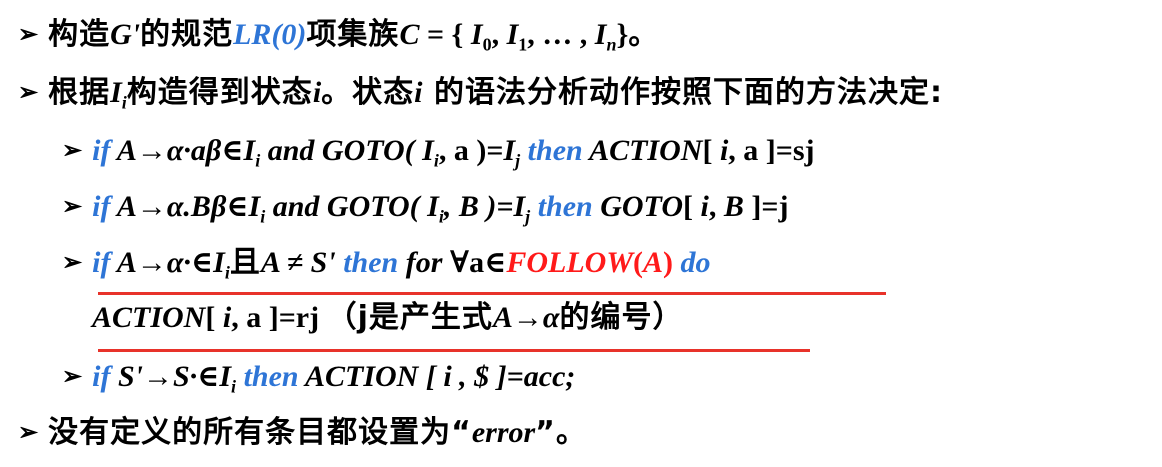 The width and height of the screenshot is (1162, 467). I want to click on reduce-action-line: ACTION[ i, a ]=rj （j是产生式A→α的编号）, so click(388, 318).